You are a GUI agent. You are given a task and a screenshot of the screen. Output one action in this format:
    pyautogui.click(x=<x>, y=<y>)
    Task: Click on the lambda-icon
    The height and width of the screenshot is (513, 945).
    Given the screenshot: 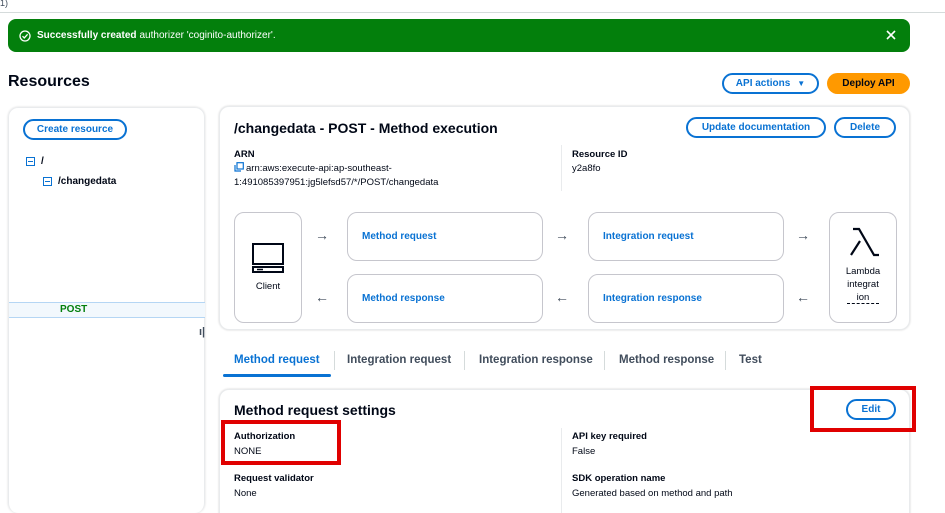 What is the action you would take?
    pyautogui.click(x=864, y=244)
    